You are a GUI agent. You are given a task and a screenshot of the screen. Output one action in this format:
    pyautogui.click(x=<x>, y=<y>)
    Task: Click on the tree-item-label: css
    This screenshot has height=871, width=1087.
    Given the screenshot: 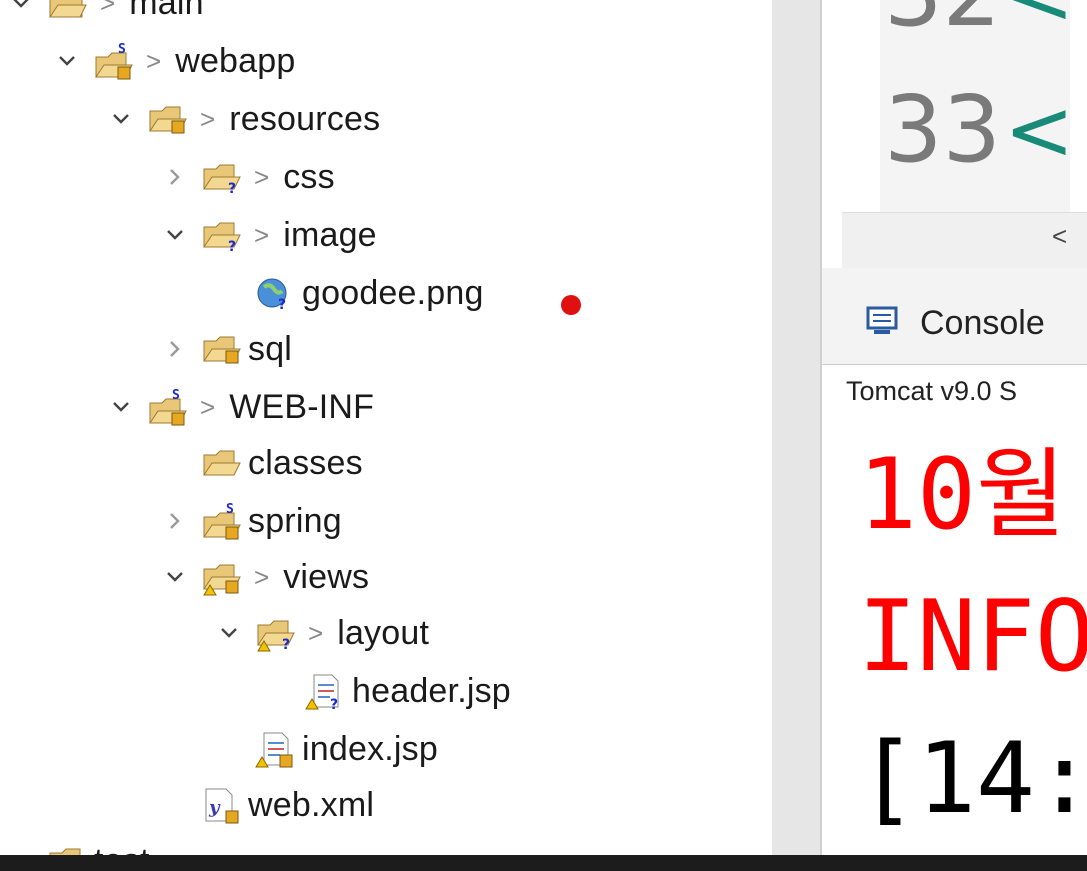 What is the action you would take?
    pyautogui.click(x=309, y=176)
    